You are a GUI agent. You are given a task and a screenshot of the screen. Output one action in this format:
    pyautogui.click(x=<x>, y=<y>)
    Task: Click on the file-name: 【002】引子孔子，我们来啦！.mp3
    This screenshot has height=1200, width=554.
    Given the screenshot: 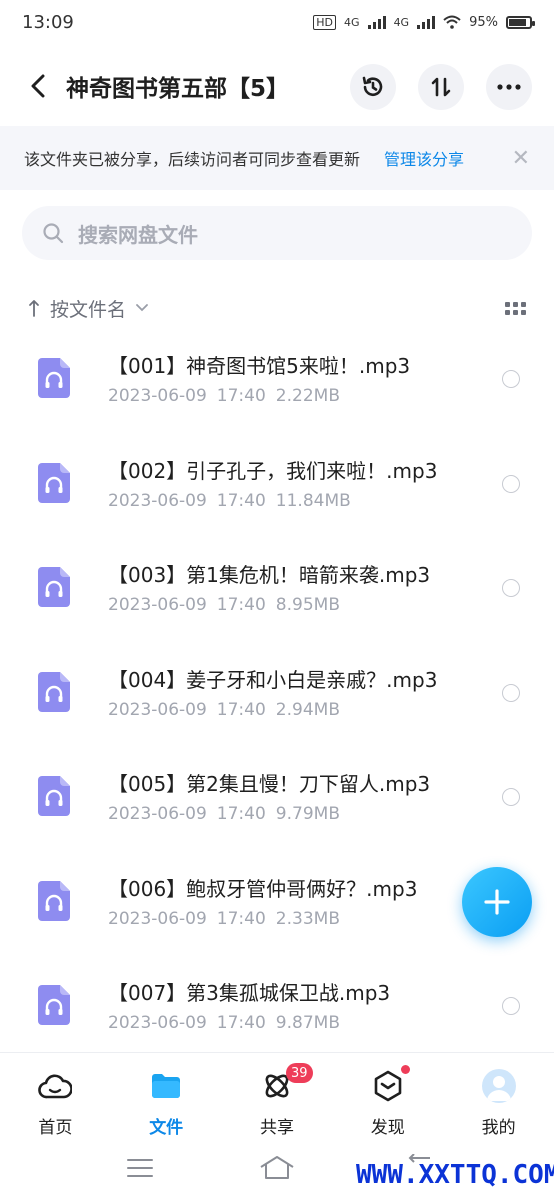 What is the action you would take?
    pyautogui.click(x=273, y=470)
    